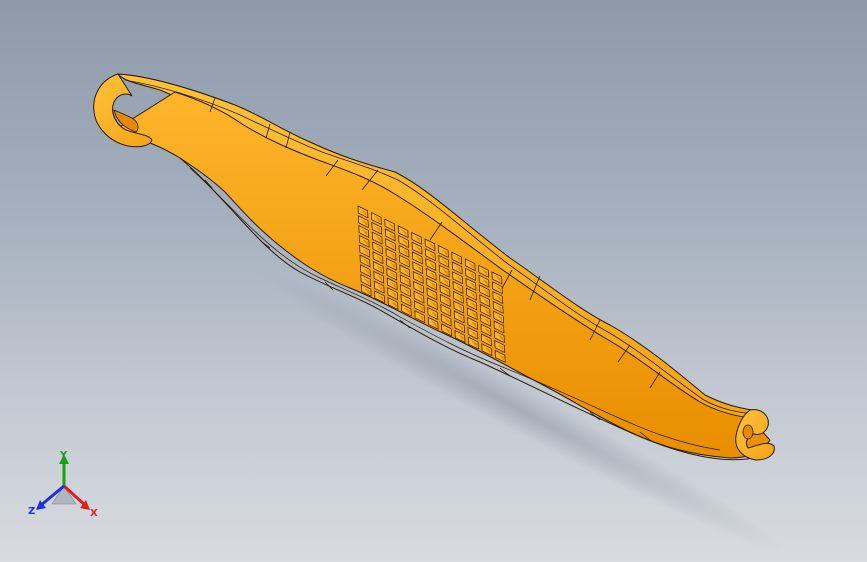 Image resolution: width=867 pixels, height=562 pixels. I want to click on right-hook-notch, so click(748, 432).